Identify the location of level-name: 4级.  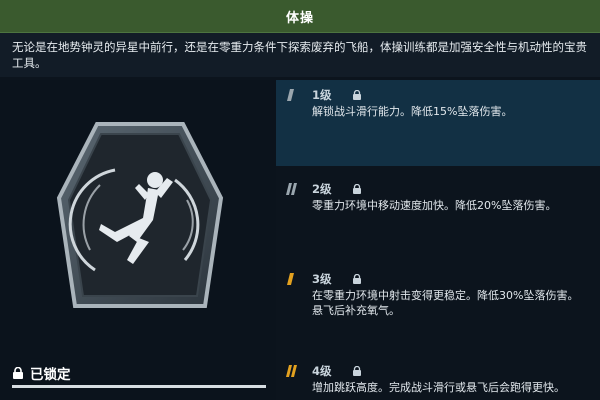
(322, 371).